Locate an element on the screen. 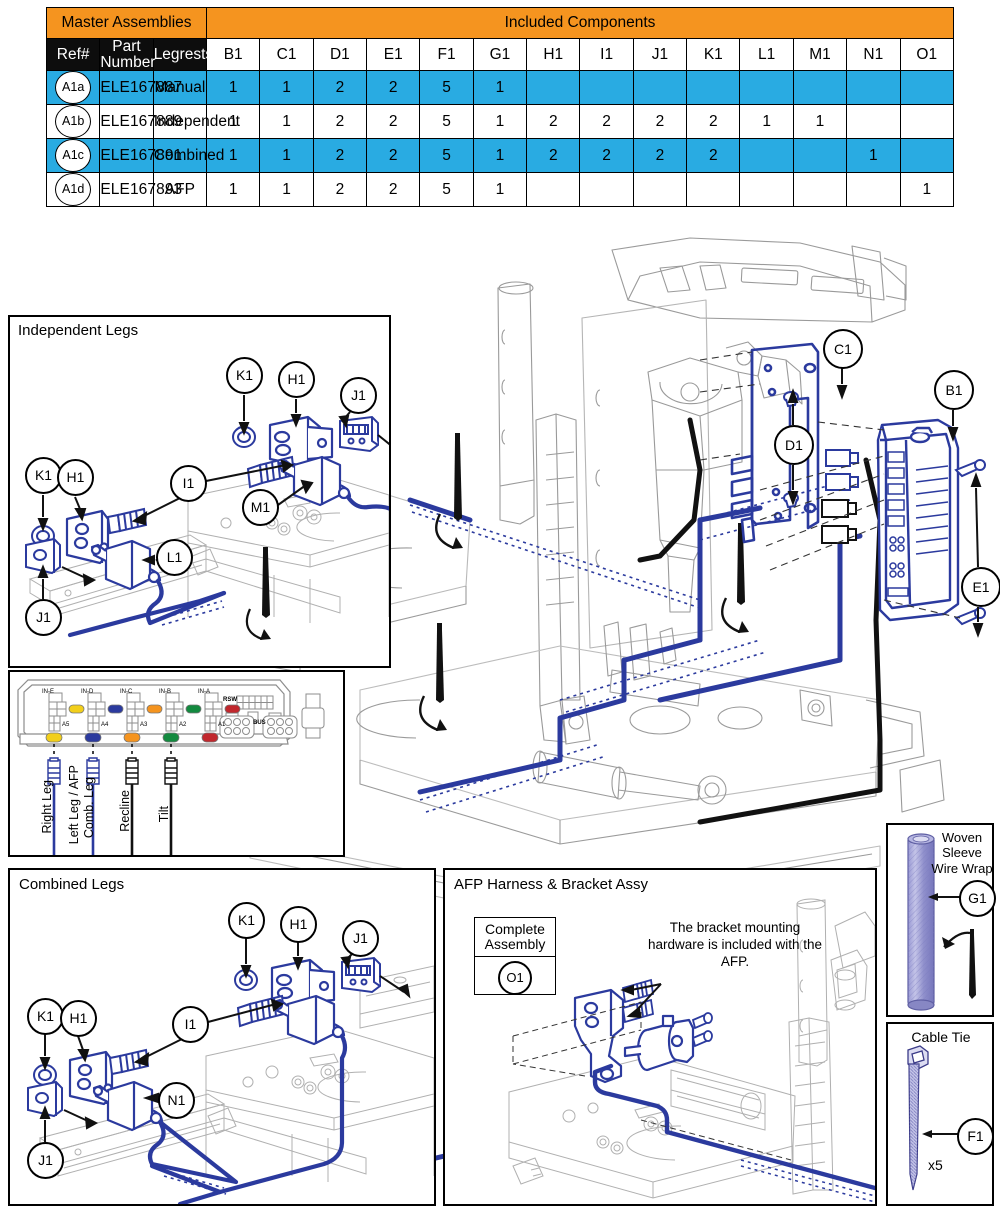  alignment-lines is located at coordinates (830, 485).